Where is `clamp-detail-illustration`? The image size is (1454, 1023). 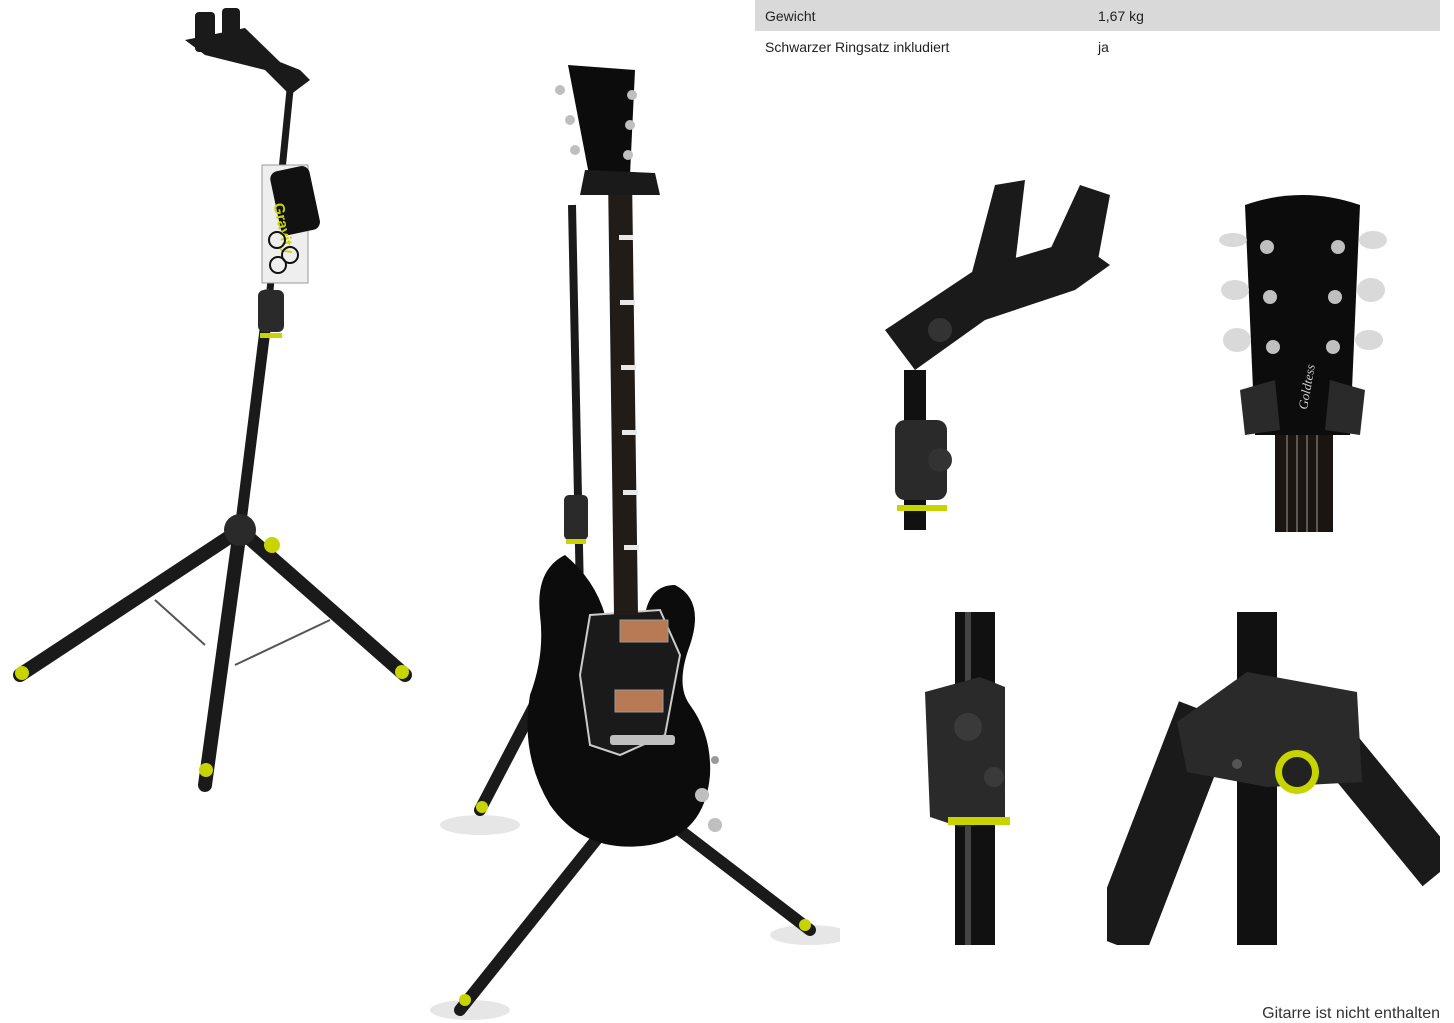
clamp-detail-illustration is located at coordinates (967, 778).